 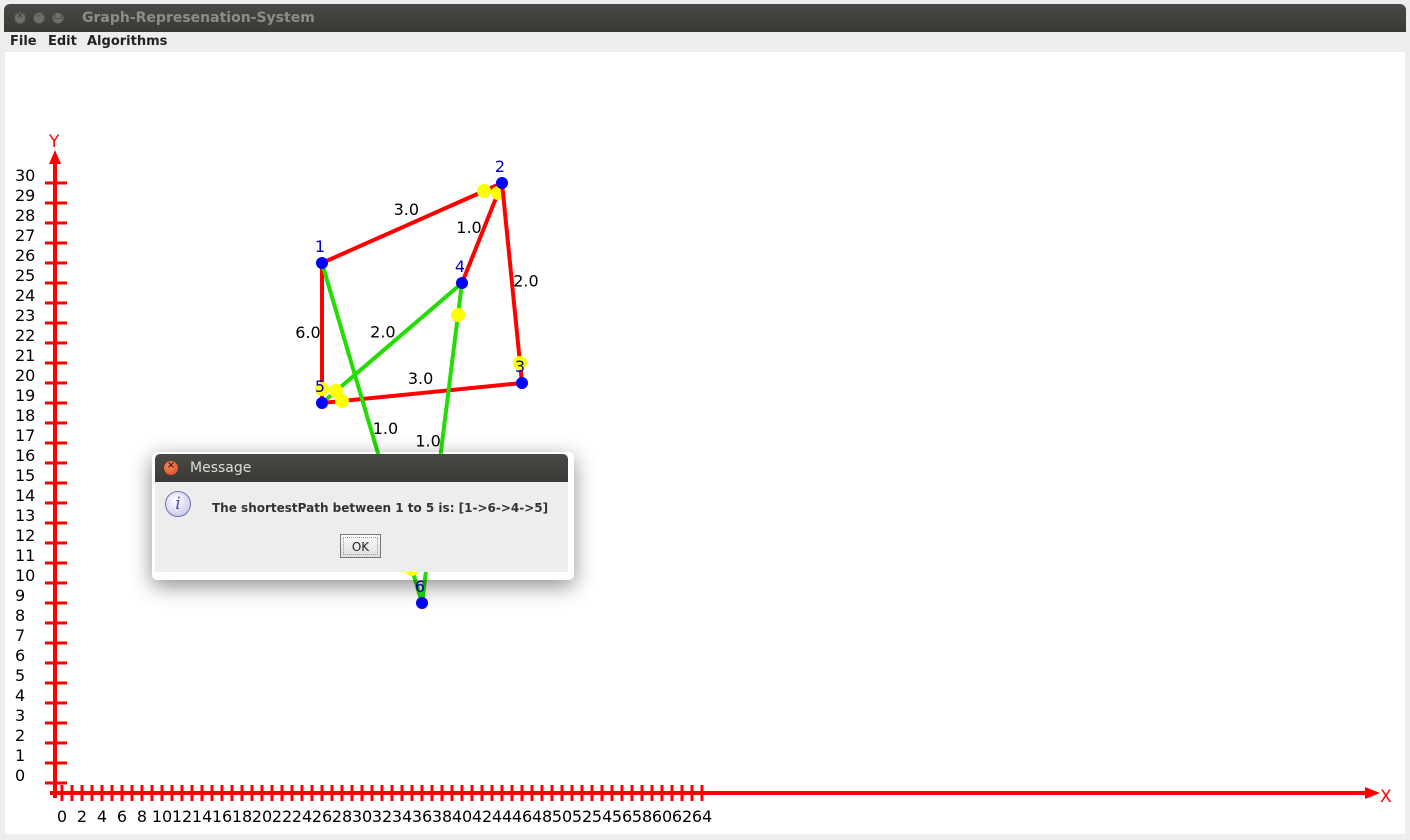 I want to click on y-tick-label: 17, so click(x=25, y=435).